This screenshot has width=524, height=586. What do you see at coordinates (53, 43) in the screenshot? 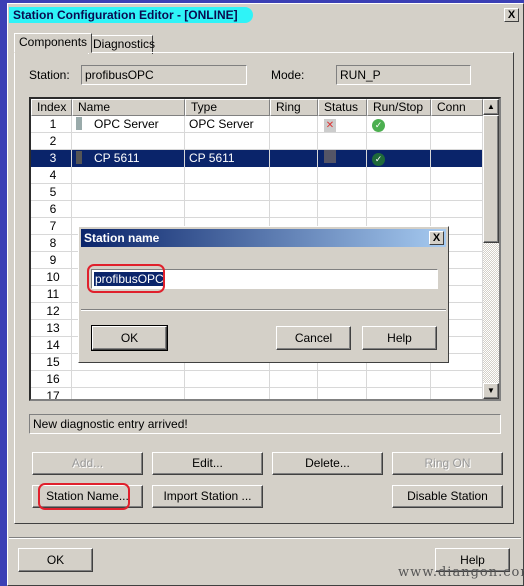
I see `tab-components: Components` at bounding box center [53, 43].